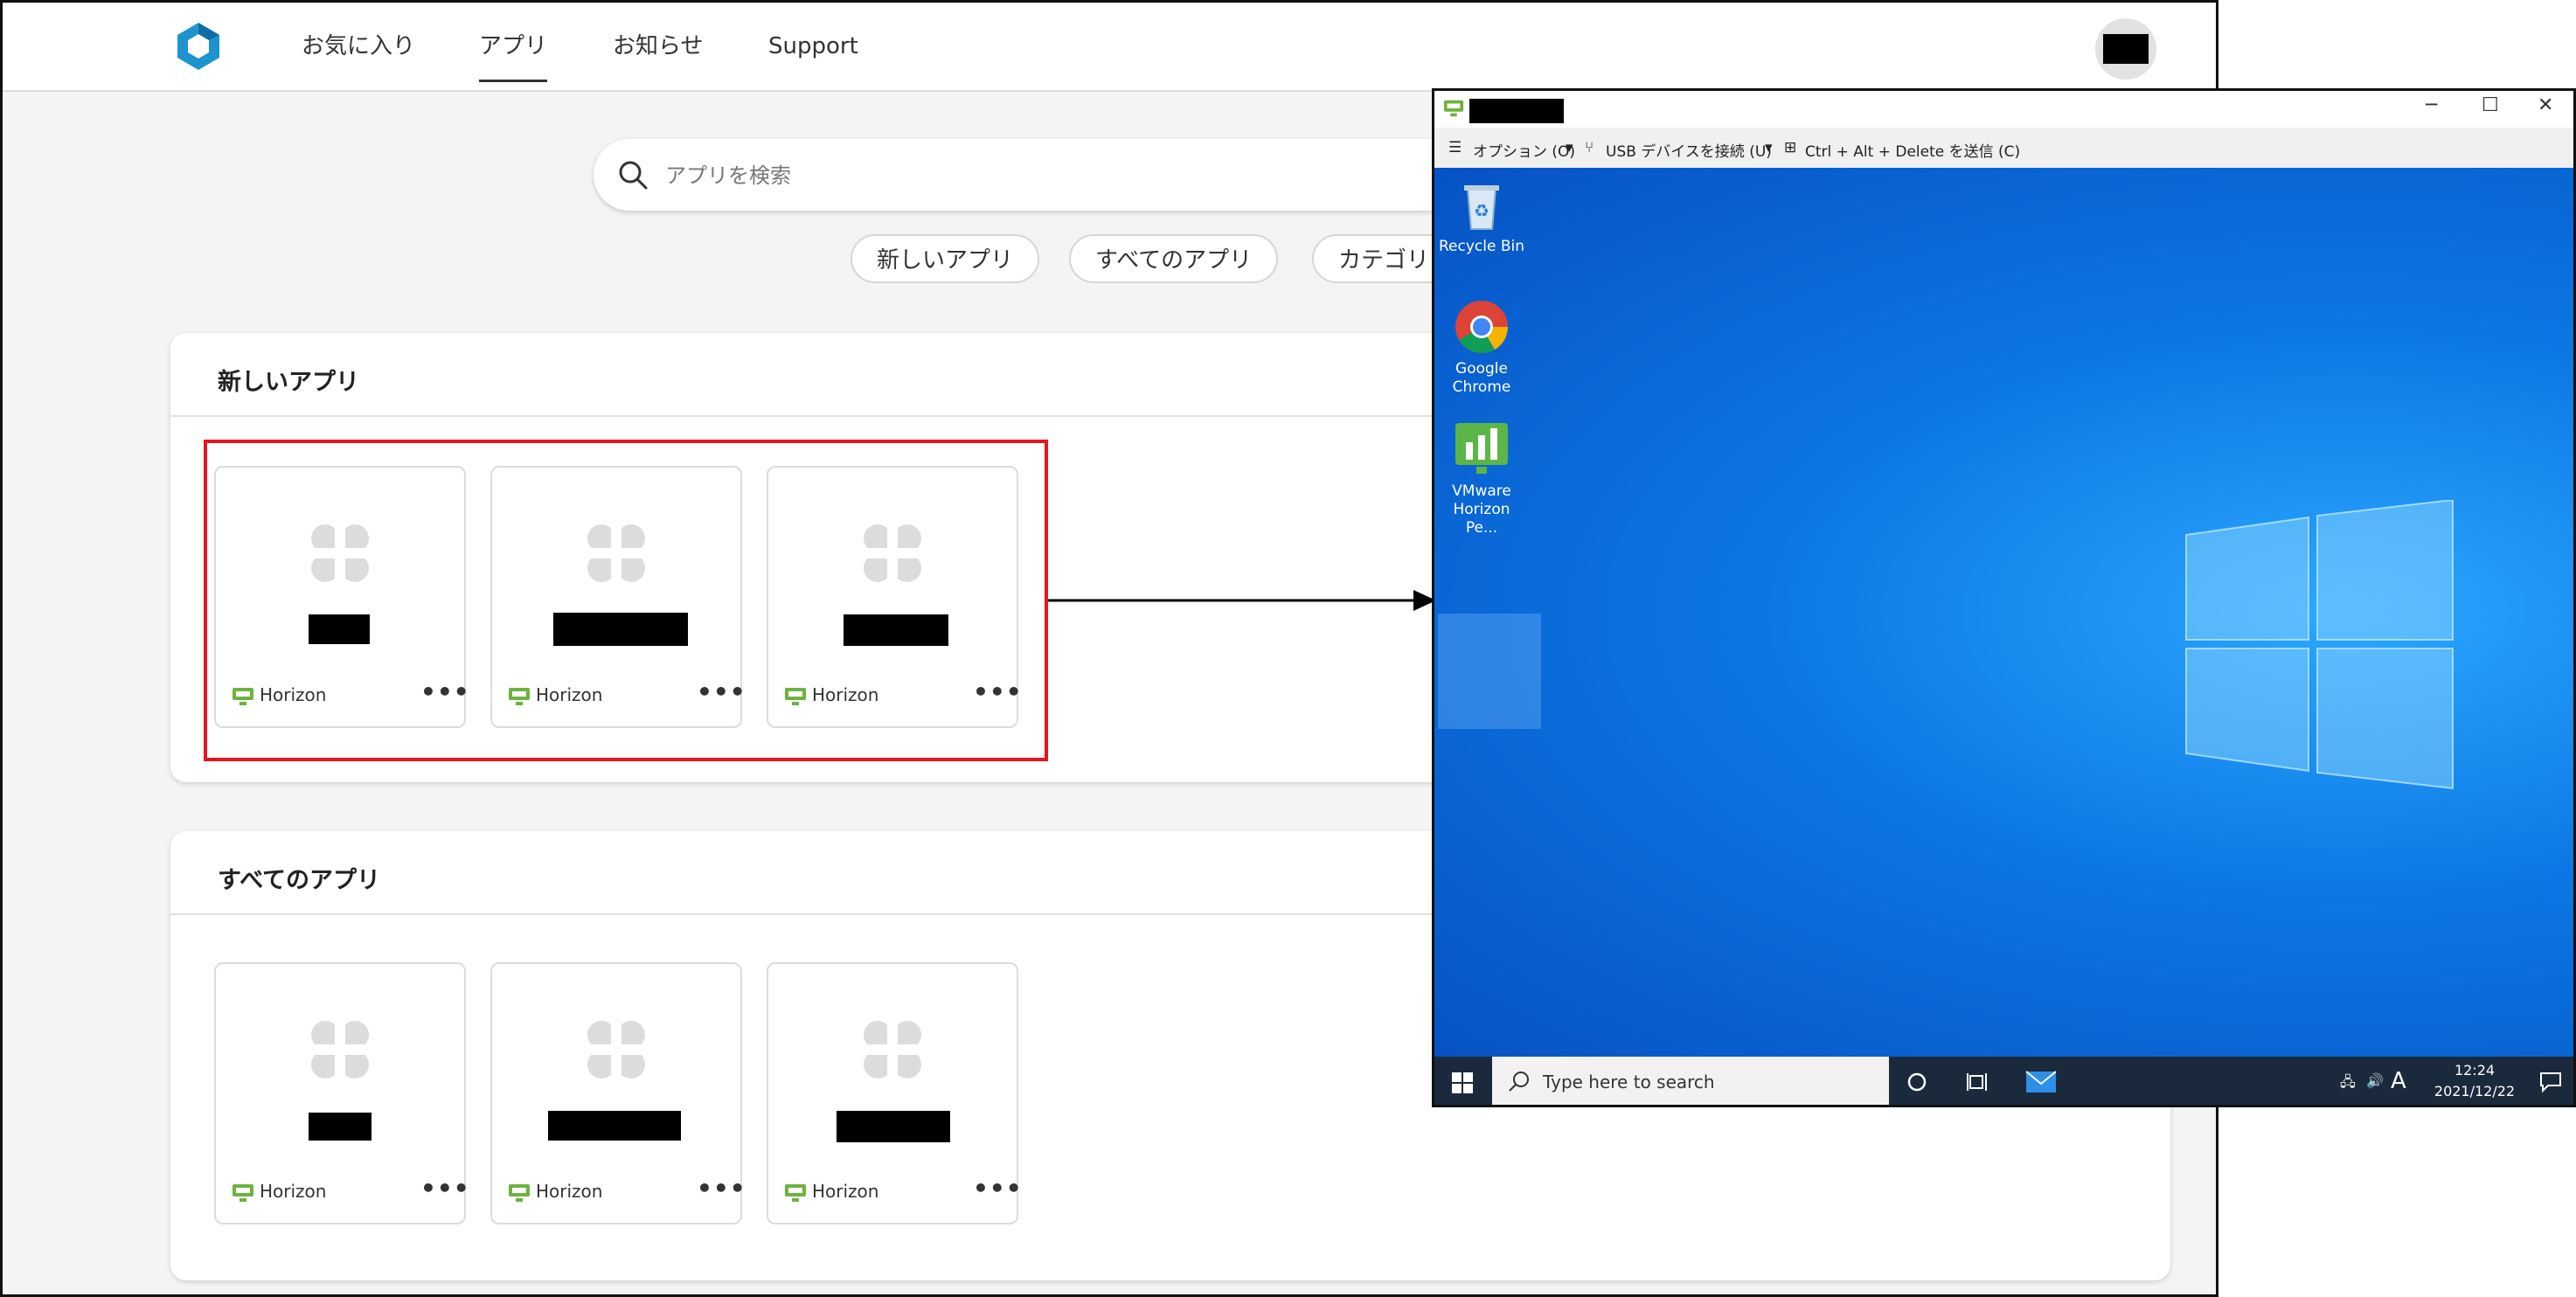  What do you see at coordinates (2348, 1084) in the screenshot?
I see `network-icon: 🖧` at bounding box center [2348, 1084].